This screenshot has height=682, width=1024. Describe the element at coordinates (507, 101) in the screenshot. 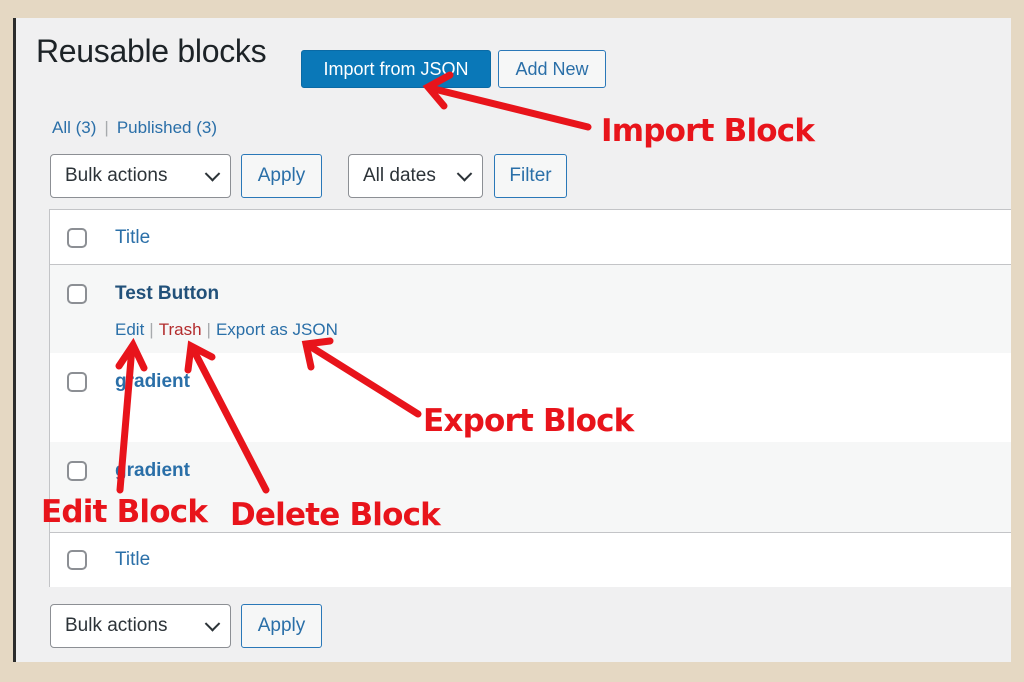

I see `import-arrow` at that location.